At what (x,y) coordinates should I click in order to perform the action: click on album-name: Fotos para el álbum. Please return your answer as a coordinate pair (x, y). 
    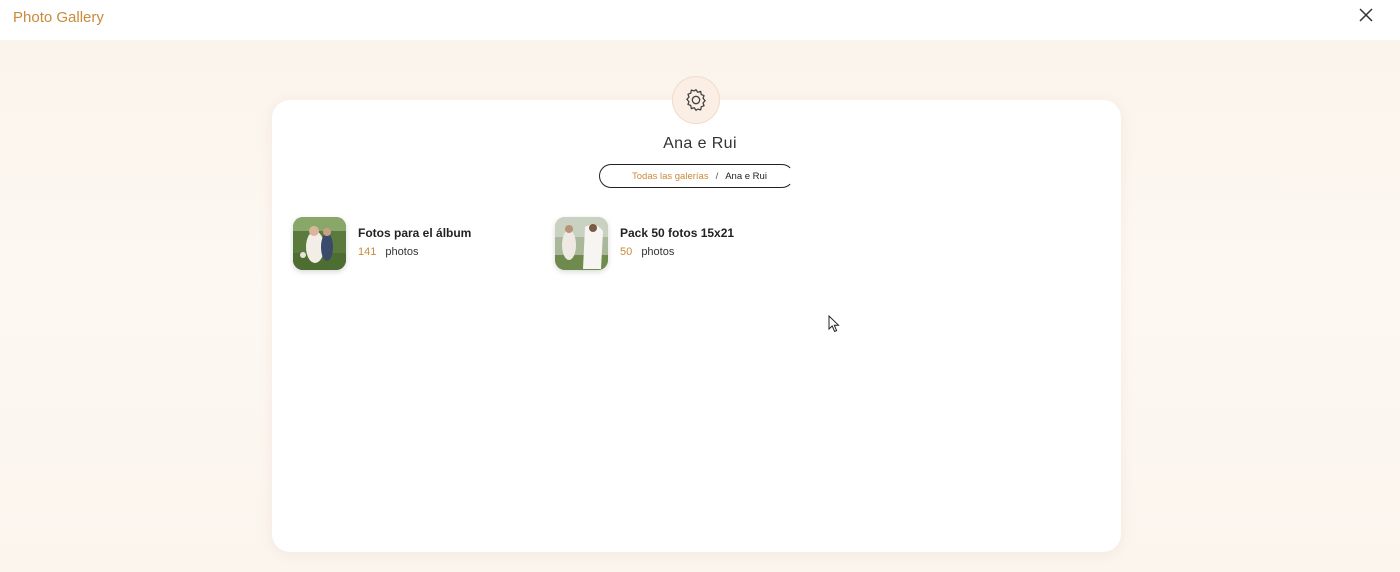
    Looking at the image, I should click on (415, 233).